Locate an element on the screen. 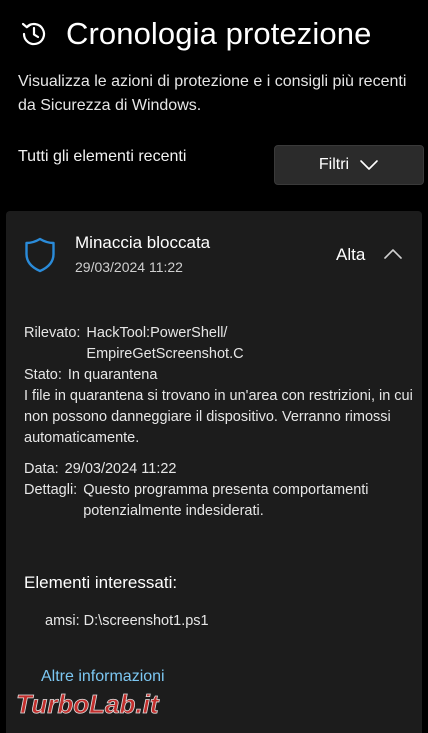 The image size is (428, 733). detected-label: Rilevato: is located at coordinates (52, 333).